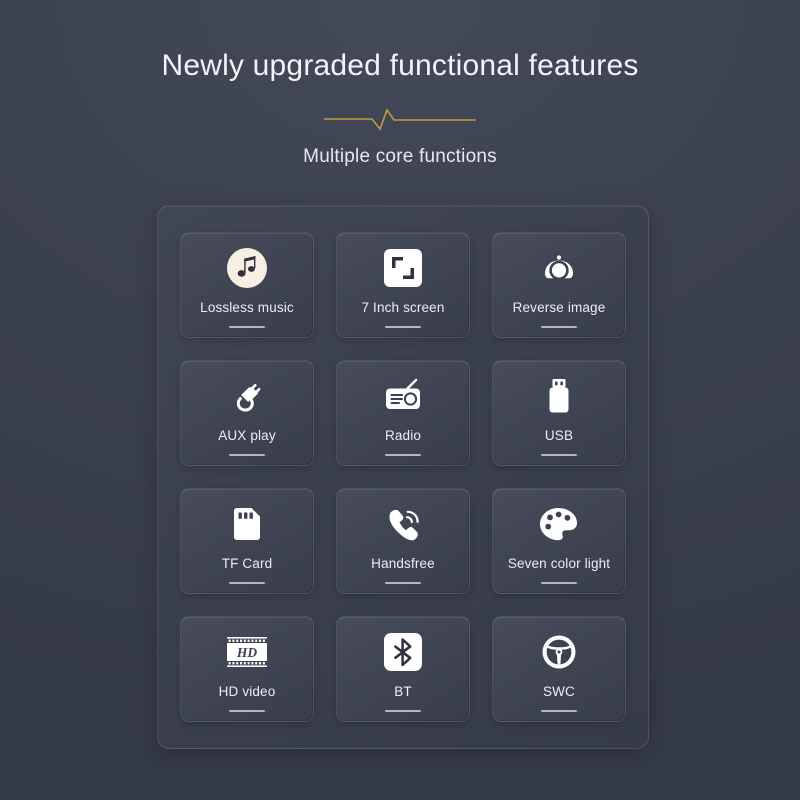  What do you see at coordinates (559, 396) in the screenshot?
I see `usb-drive-icon` at bounding box center [559, 396].